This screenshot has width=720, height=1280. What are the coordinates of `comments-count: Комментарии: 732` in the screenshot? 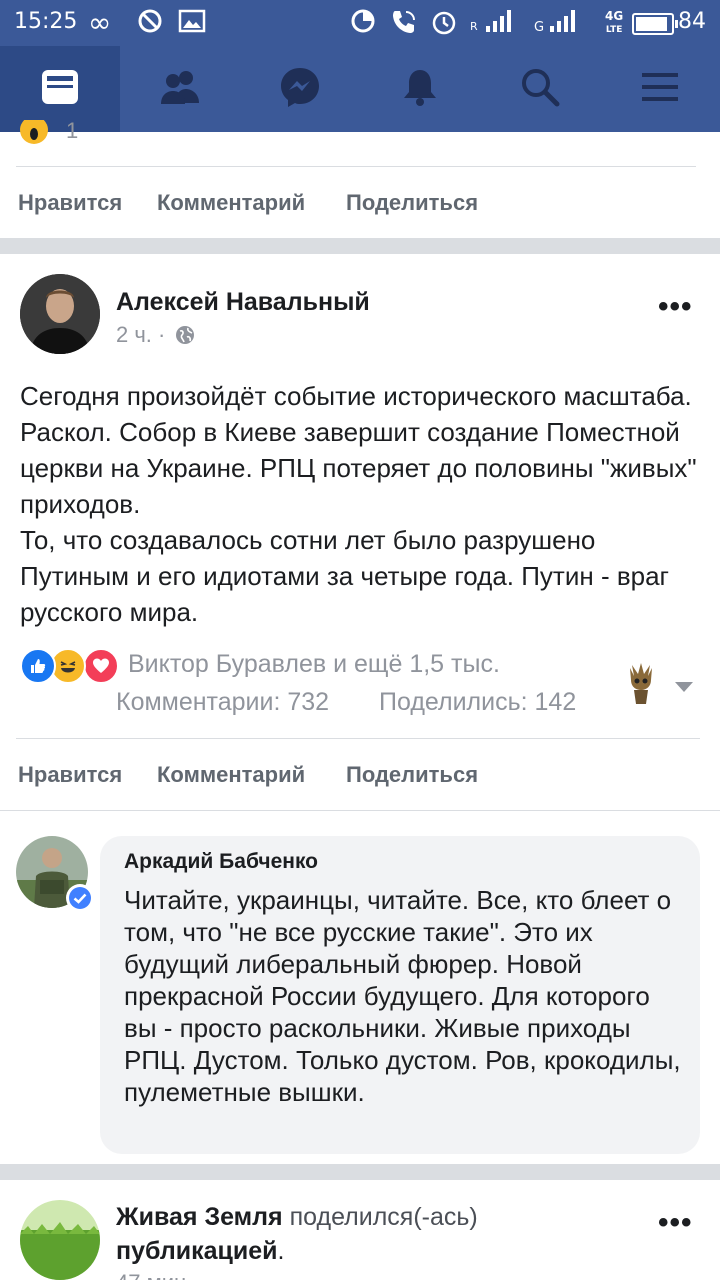 It's located at (222, 702).